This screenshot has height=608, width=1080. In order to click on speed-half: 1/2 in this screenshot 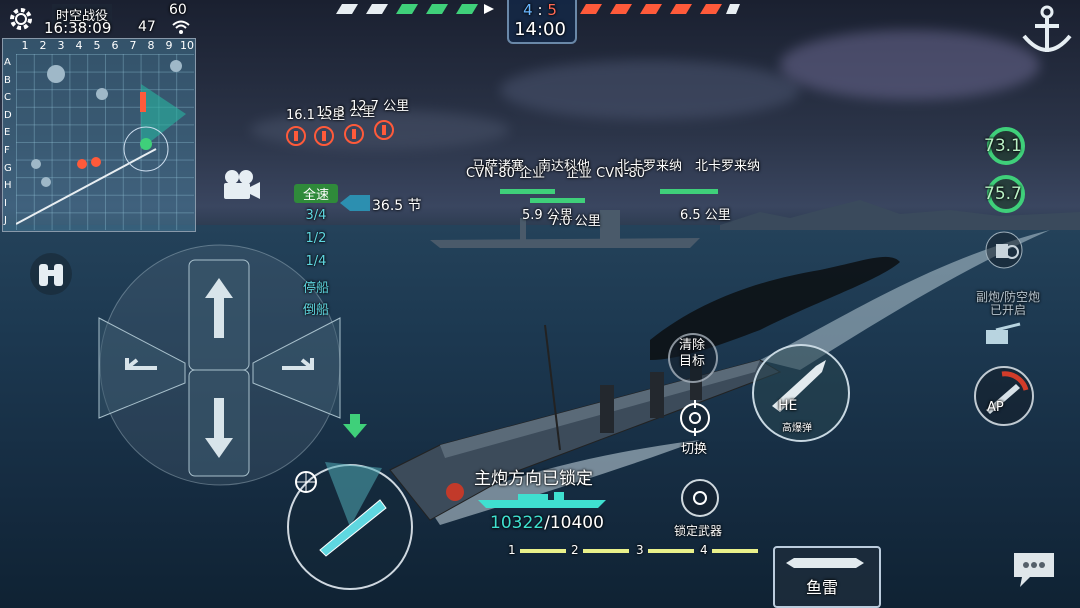, I will do `click(316, 238)`.